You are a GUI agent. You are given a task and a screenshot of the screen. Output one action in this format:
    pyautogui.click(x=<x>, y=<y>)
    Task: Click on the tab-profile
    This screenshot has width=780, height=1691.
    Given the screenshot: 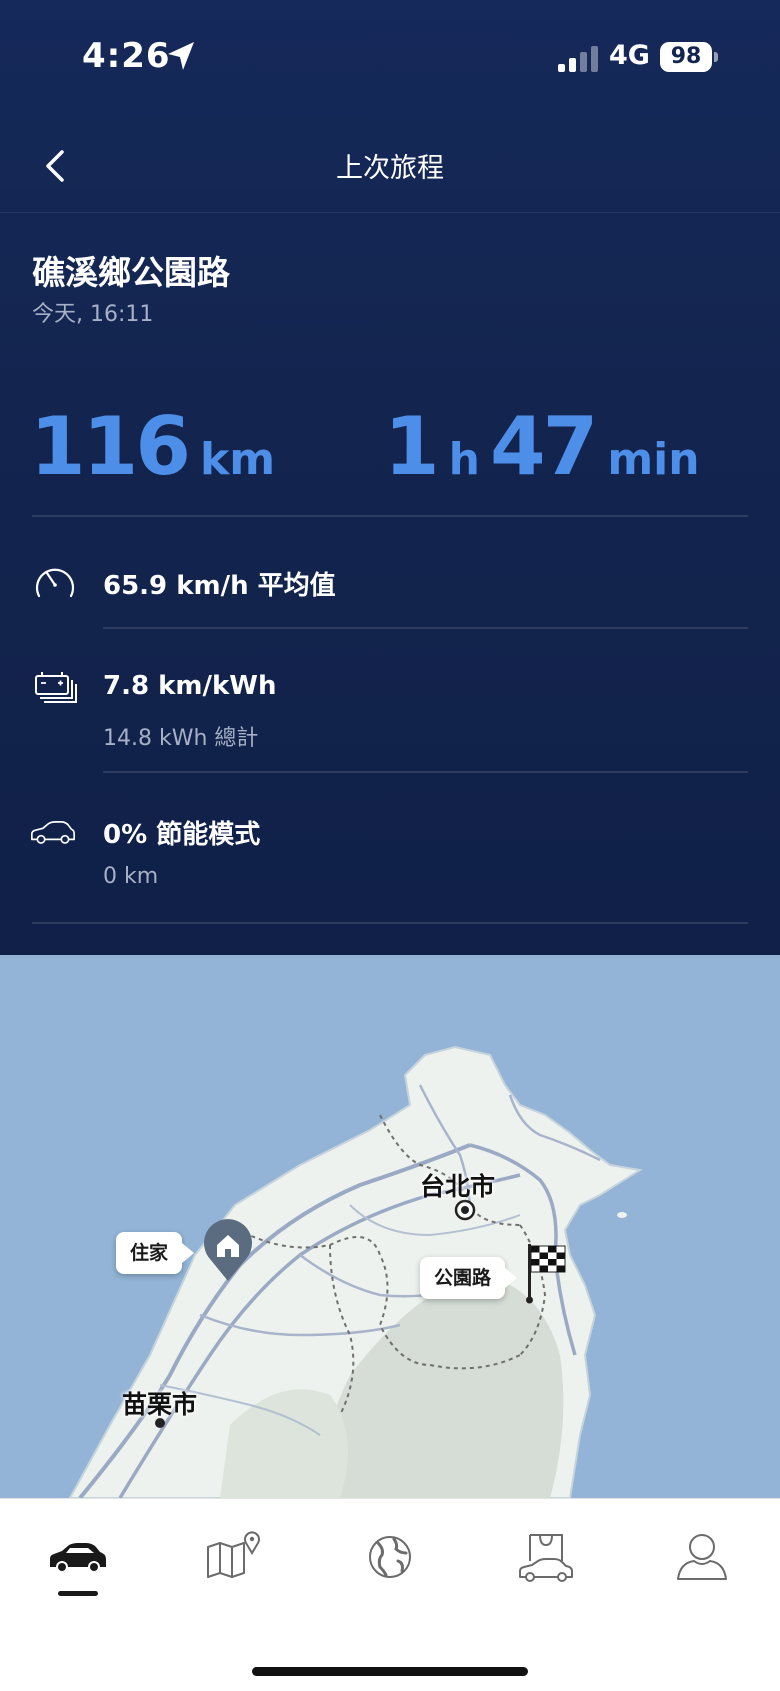 What is the action you would take?
    pyautogui.click(x=702, y=1557)
    